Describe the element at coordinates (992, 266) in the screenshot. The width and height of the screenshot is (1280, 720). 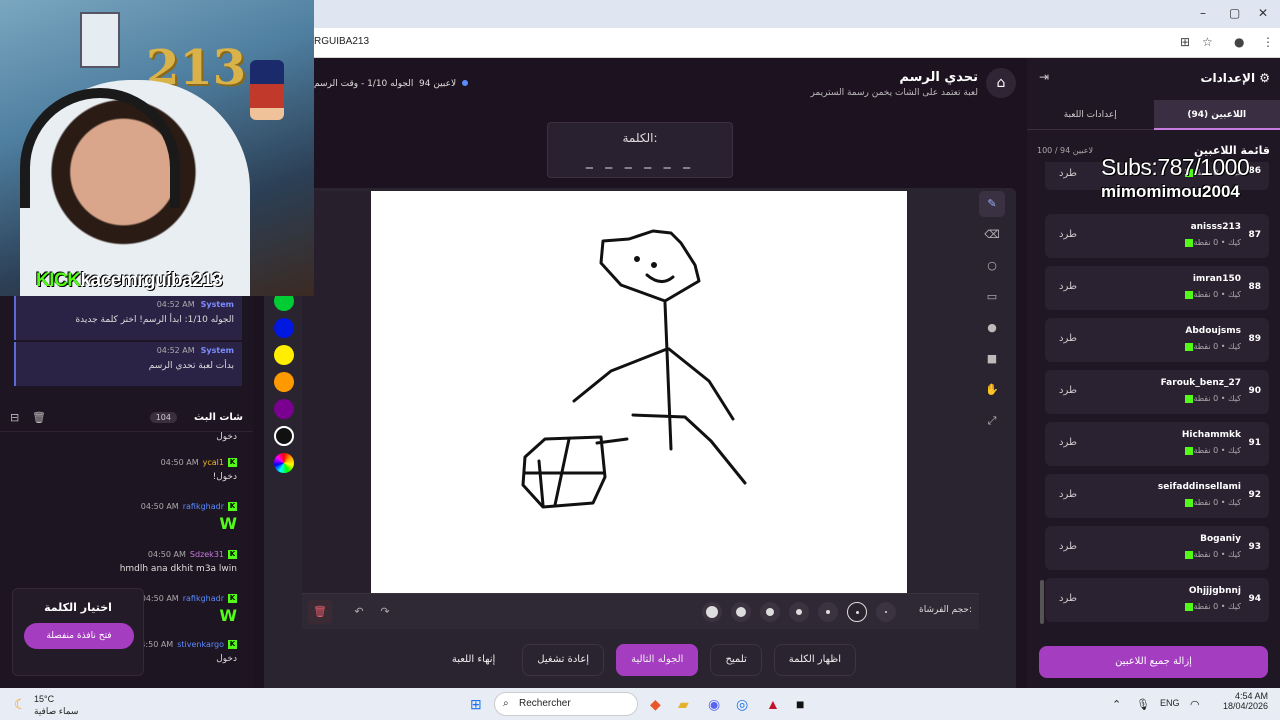
I see `circle-icon: ○` at that location.